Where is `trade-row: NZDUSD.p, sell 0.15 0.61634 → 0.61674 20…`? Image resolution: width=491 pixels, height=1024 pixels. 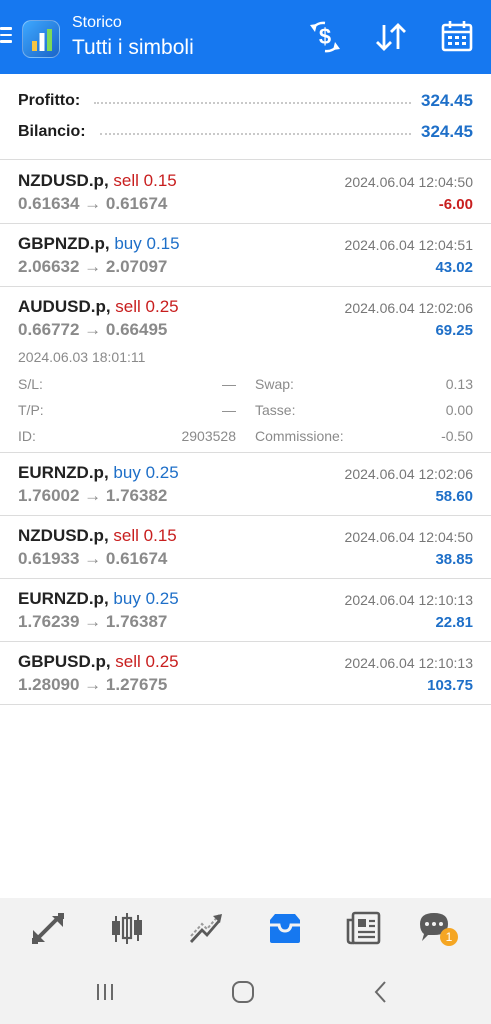
trade-row: NZDUSD.p, sell 0.15 0.61634 → 0.61674 20… is located at coordinates (245, 192).